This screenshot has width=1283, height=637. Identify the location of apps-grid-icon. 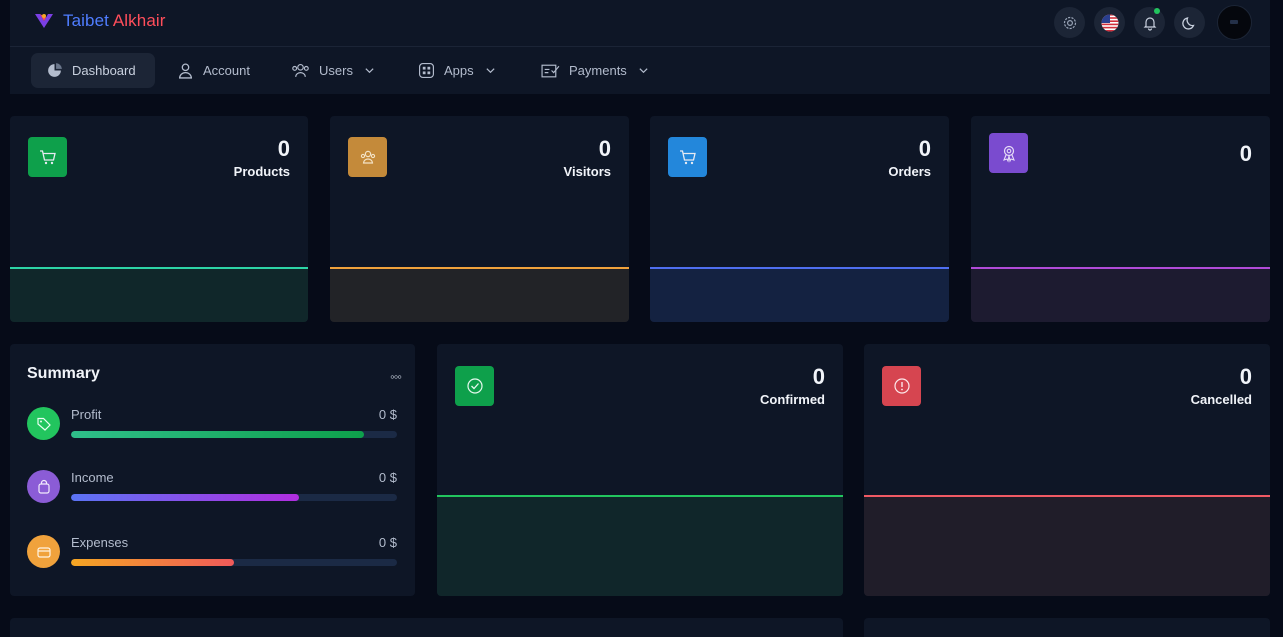
(426, 70).